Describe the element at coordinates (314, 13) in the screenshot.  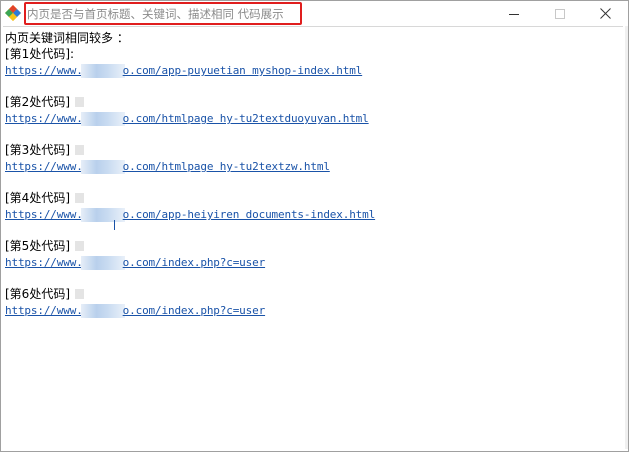
I see `title-bar: 内页是否与首页标题、关键词、描述相同 代码展示` at that location.